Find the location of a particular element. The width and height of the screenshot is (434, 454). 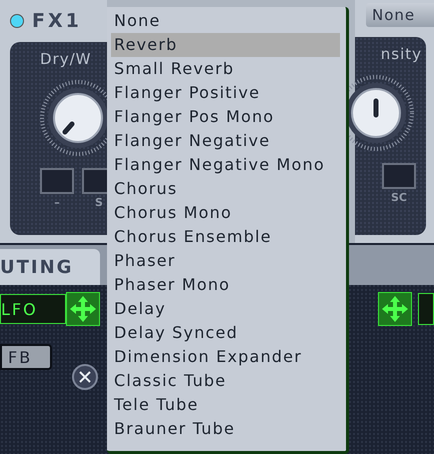

menu-item: Flanger Positive is located at coordinates (225, 93).